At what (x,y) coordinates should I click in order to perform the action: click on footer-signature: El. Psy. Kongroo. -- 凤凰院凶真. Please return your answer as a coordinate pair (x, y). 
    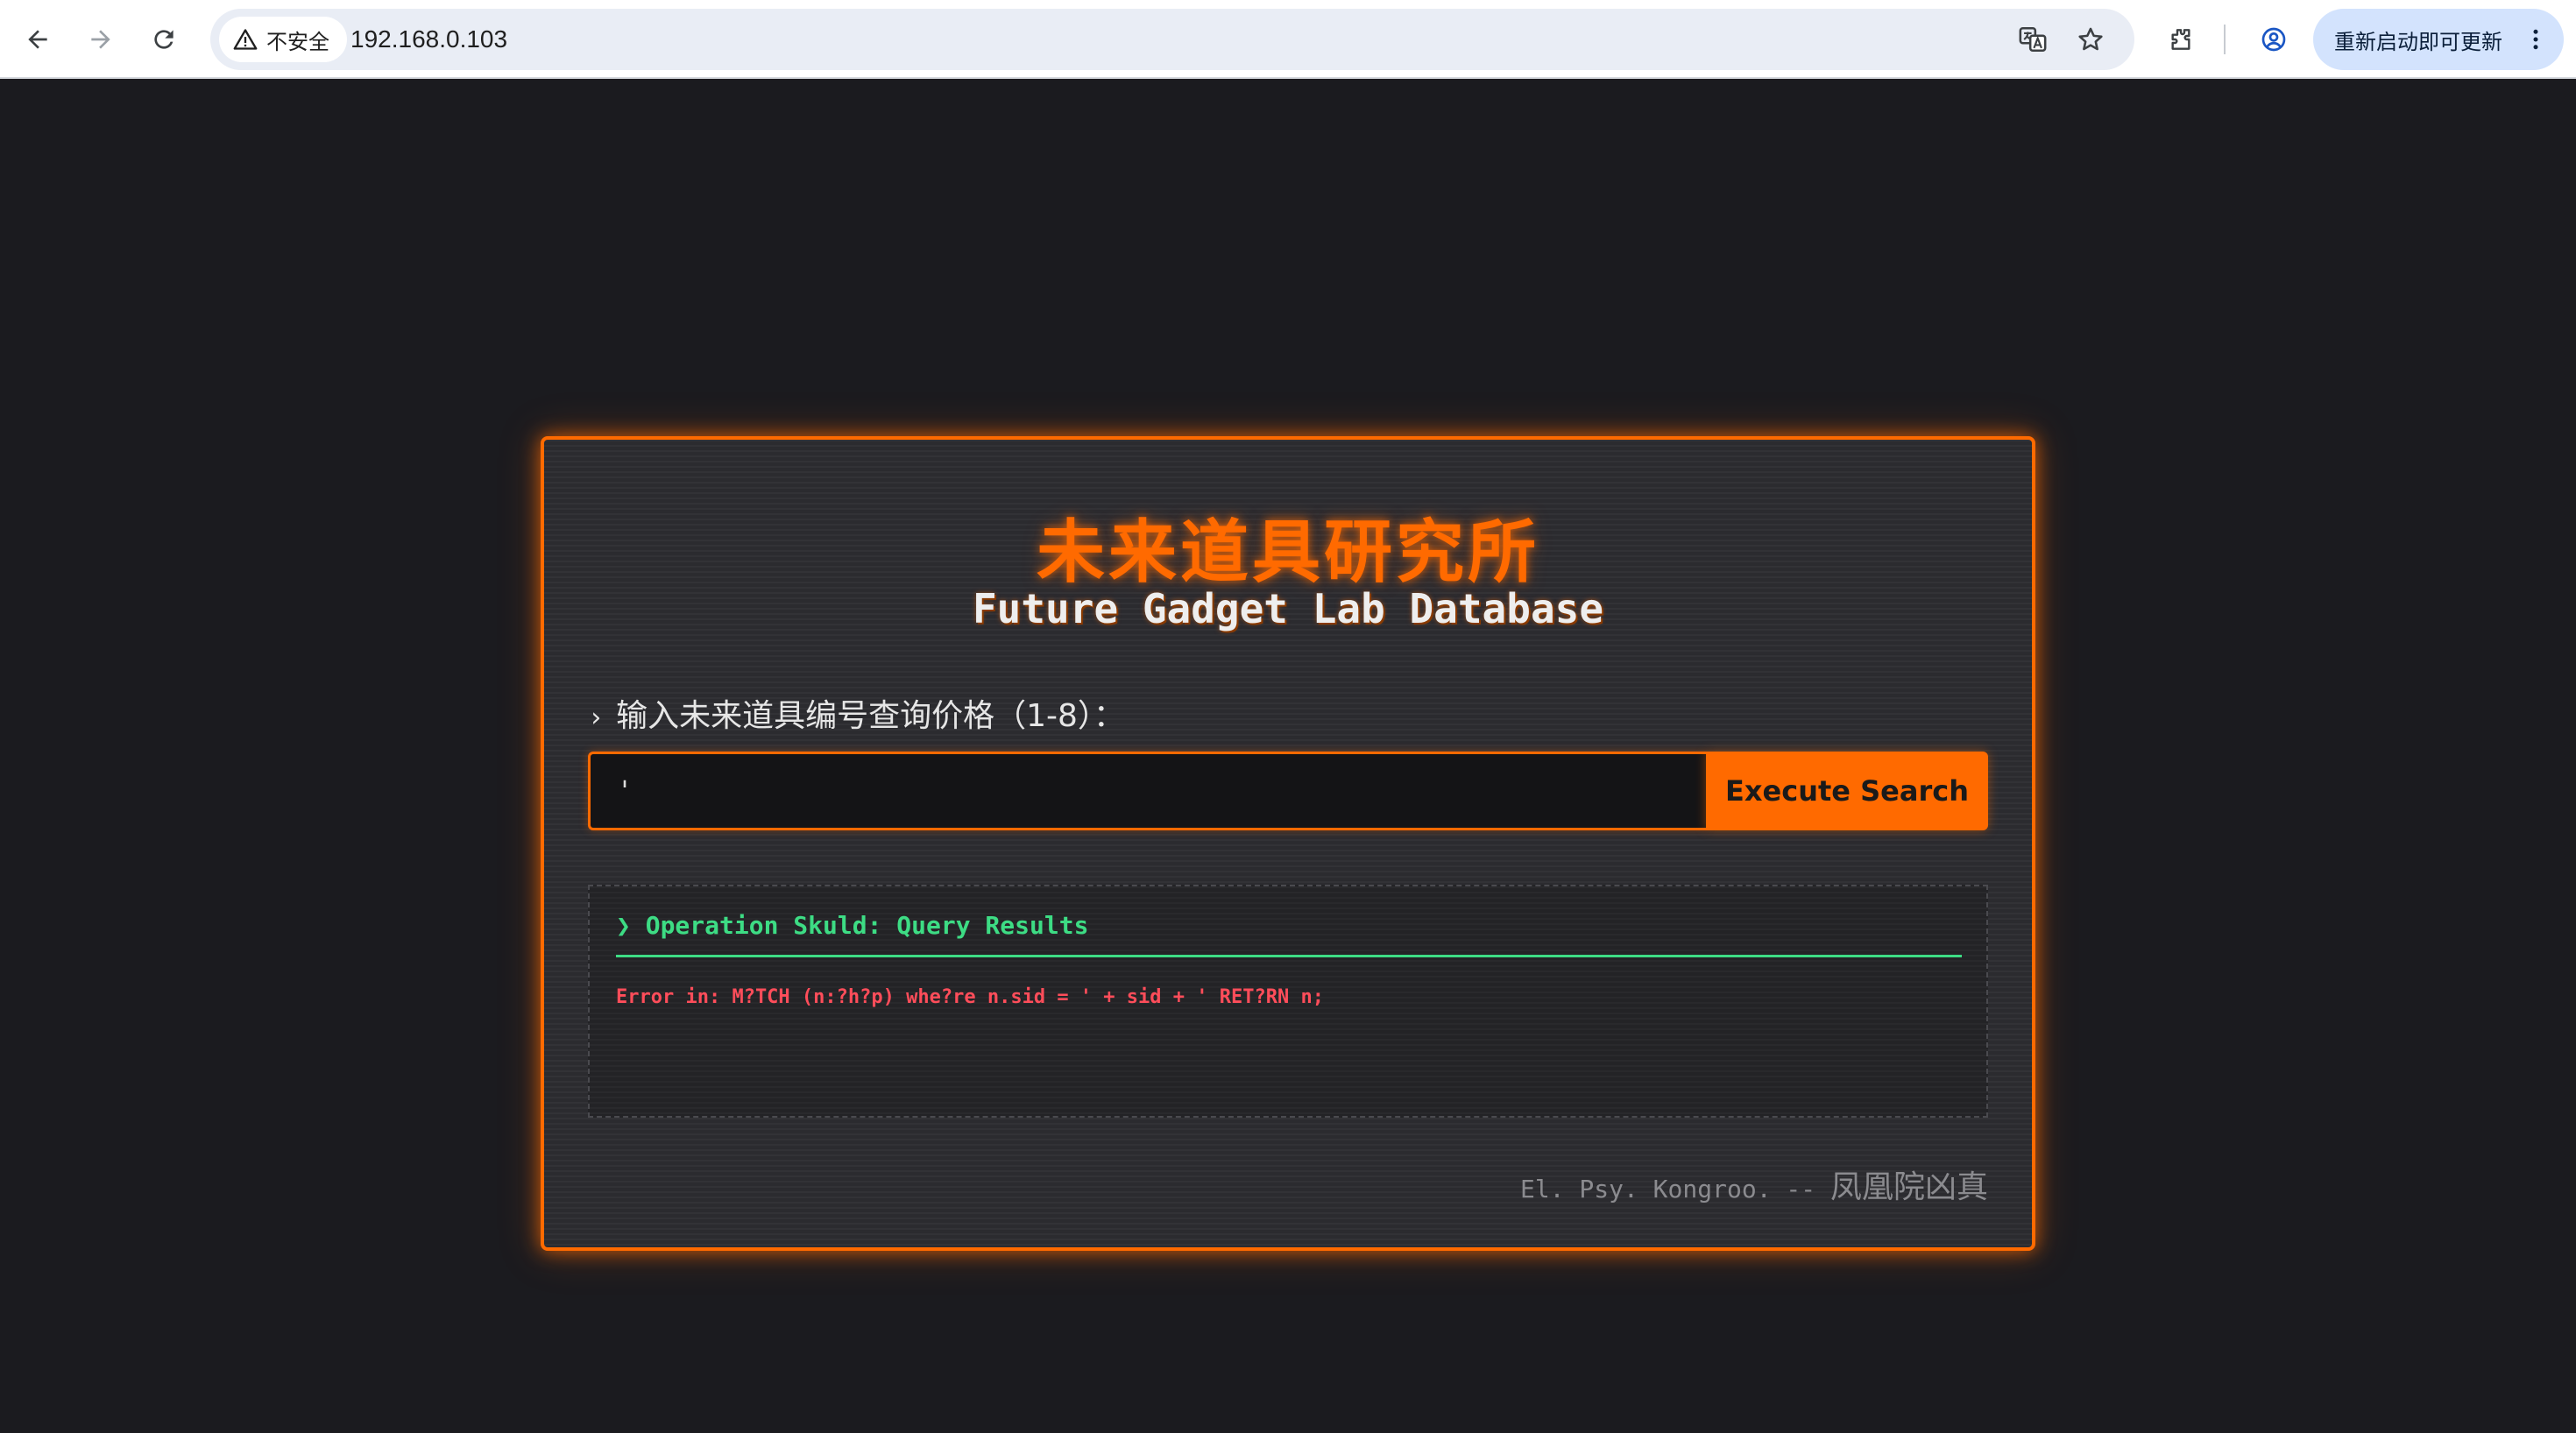
    Looking at the image, I should click on (1754, 1184).